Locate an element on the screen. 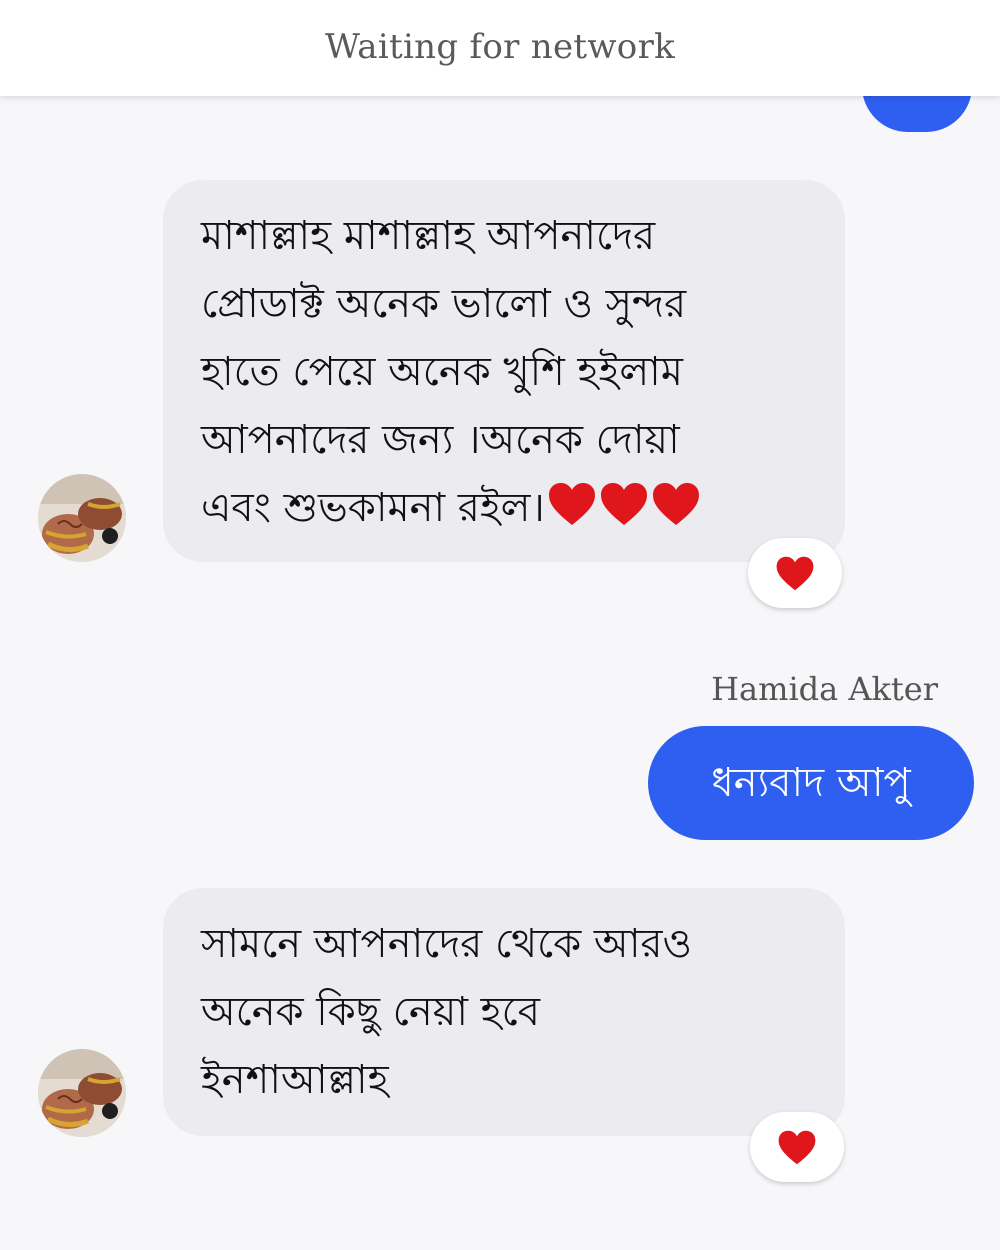  network-status-text: Waiting for network is located at coordinates (500, 47).